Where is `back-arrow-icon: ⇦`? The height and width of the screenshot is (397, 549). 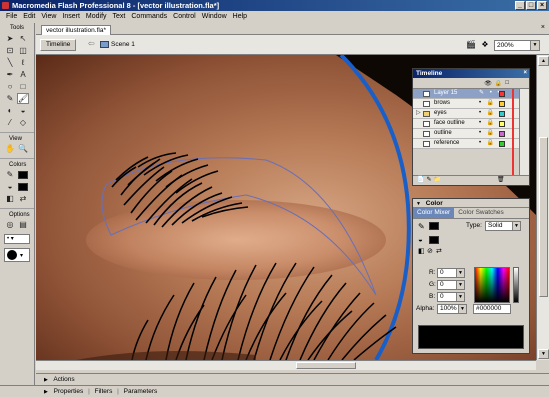 back-arrow-icon: ⇦ is located at coordinates (91, 43).